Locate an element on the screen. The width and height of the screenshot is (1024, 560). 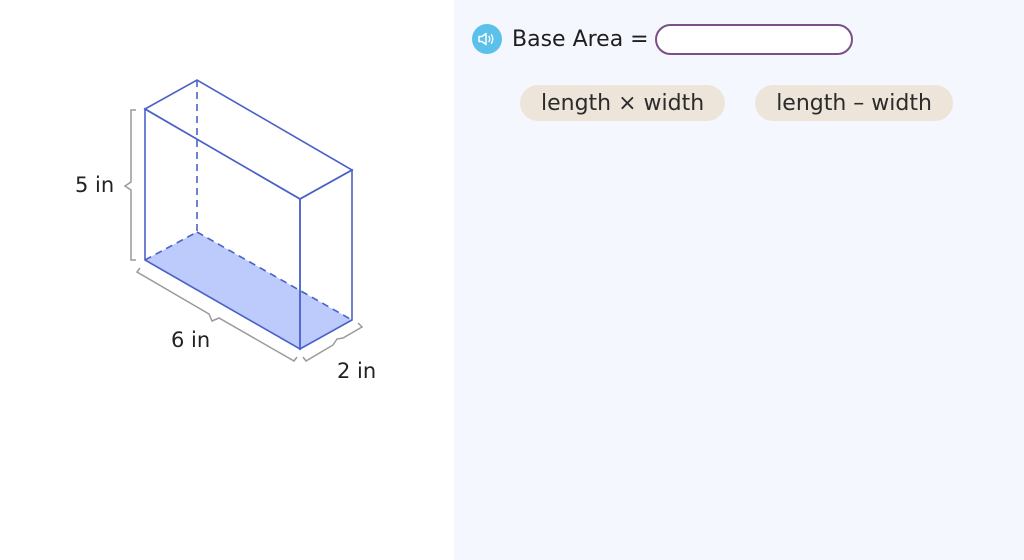
prism-top-face is located at coordinates (248, 139).